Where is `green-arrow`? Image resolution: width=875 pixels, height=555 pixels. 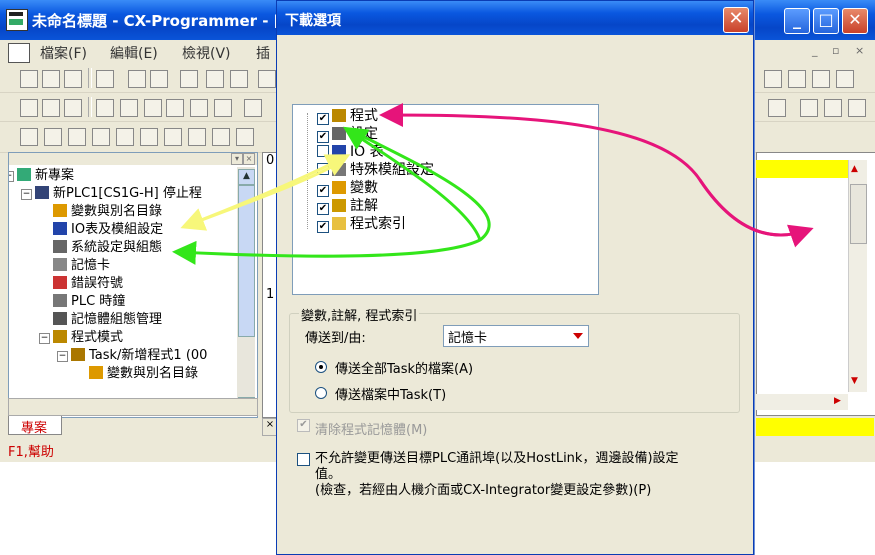
green-arrow is located at coordinates (331, 196).